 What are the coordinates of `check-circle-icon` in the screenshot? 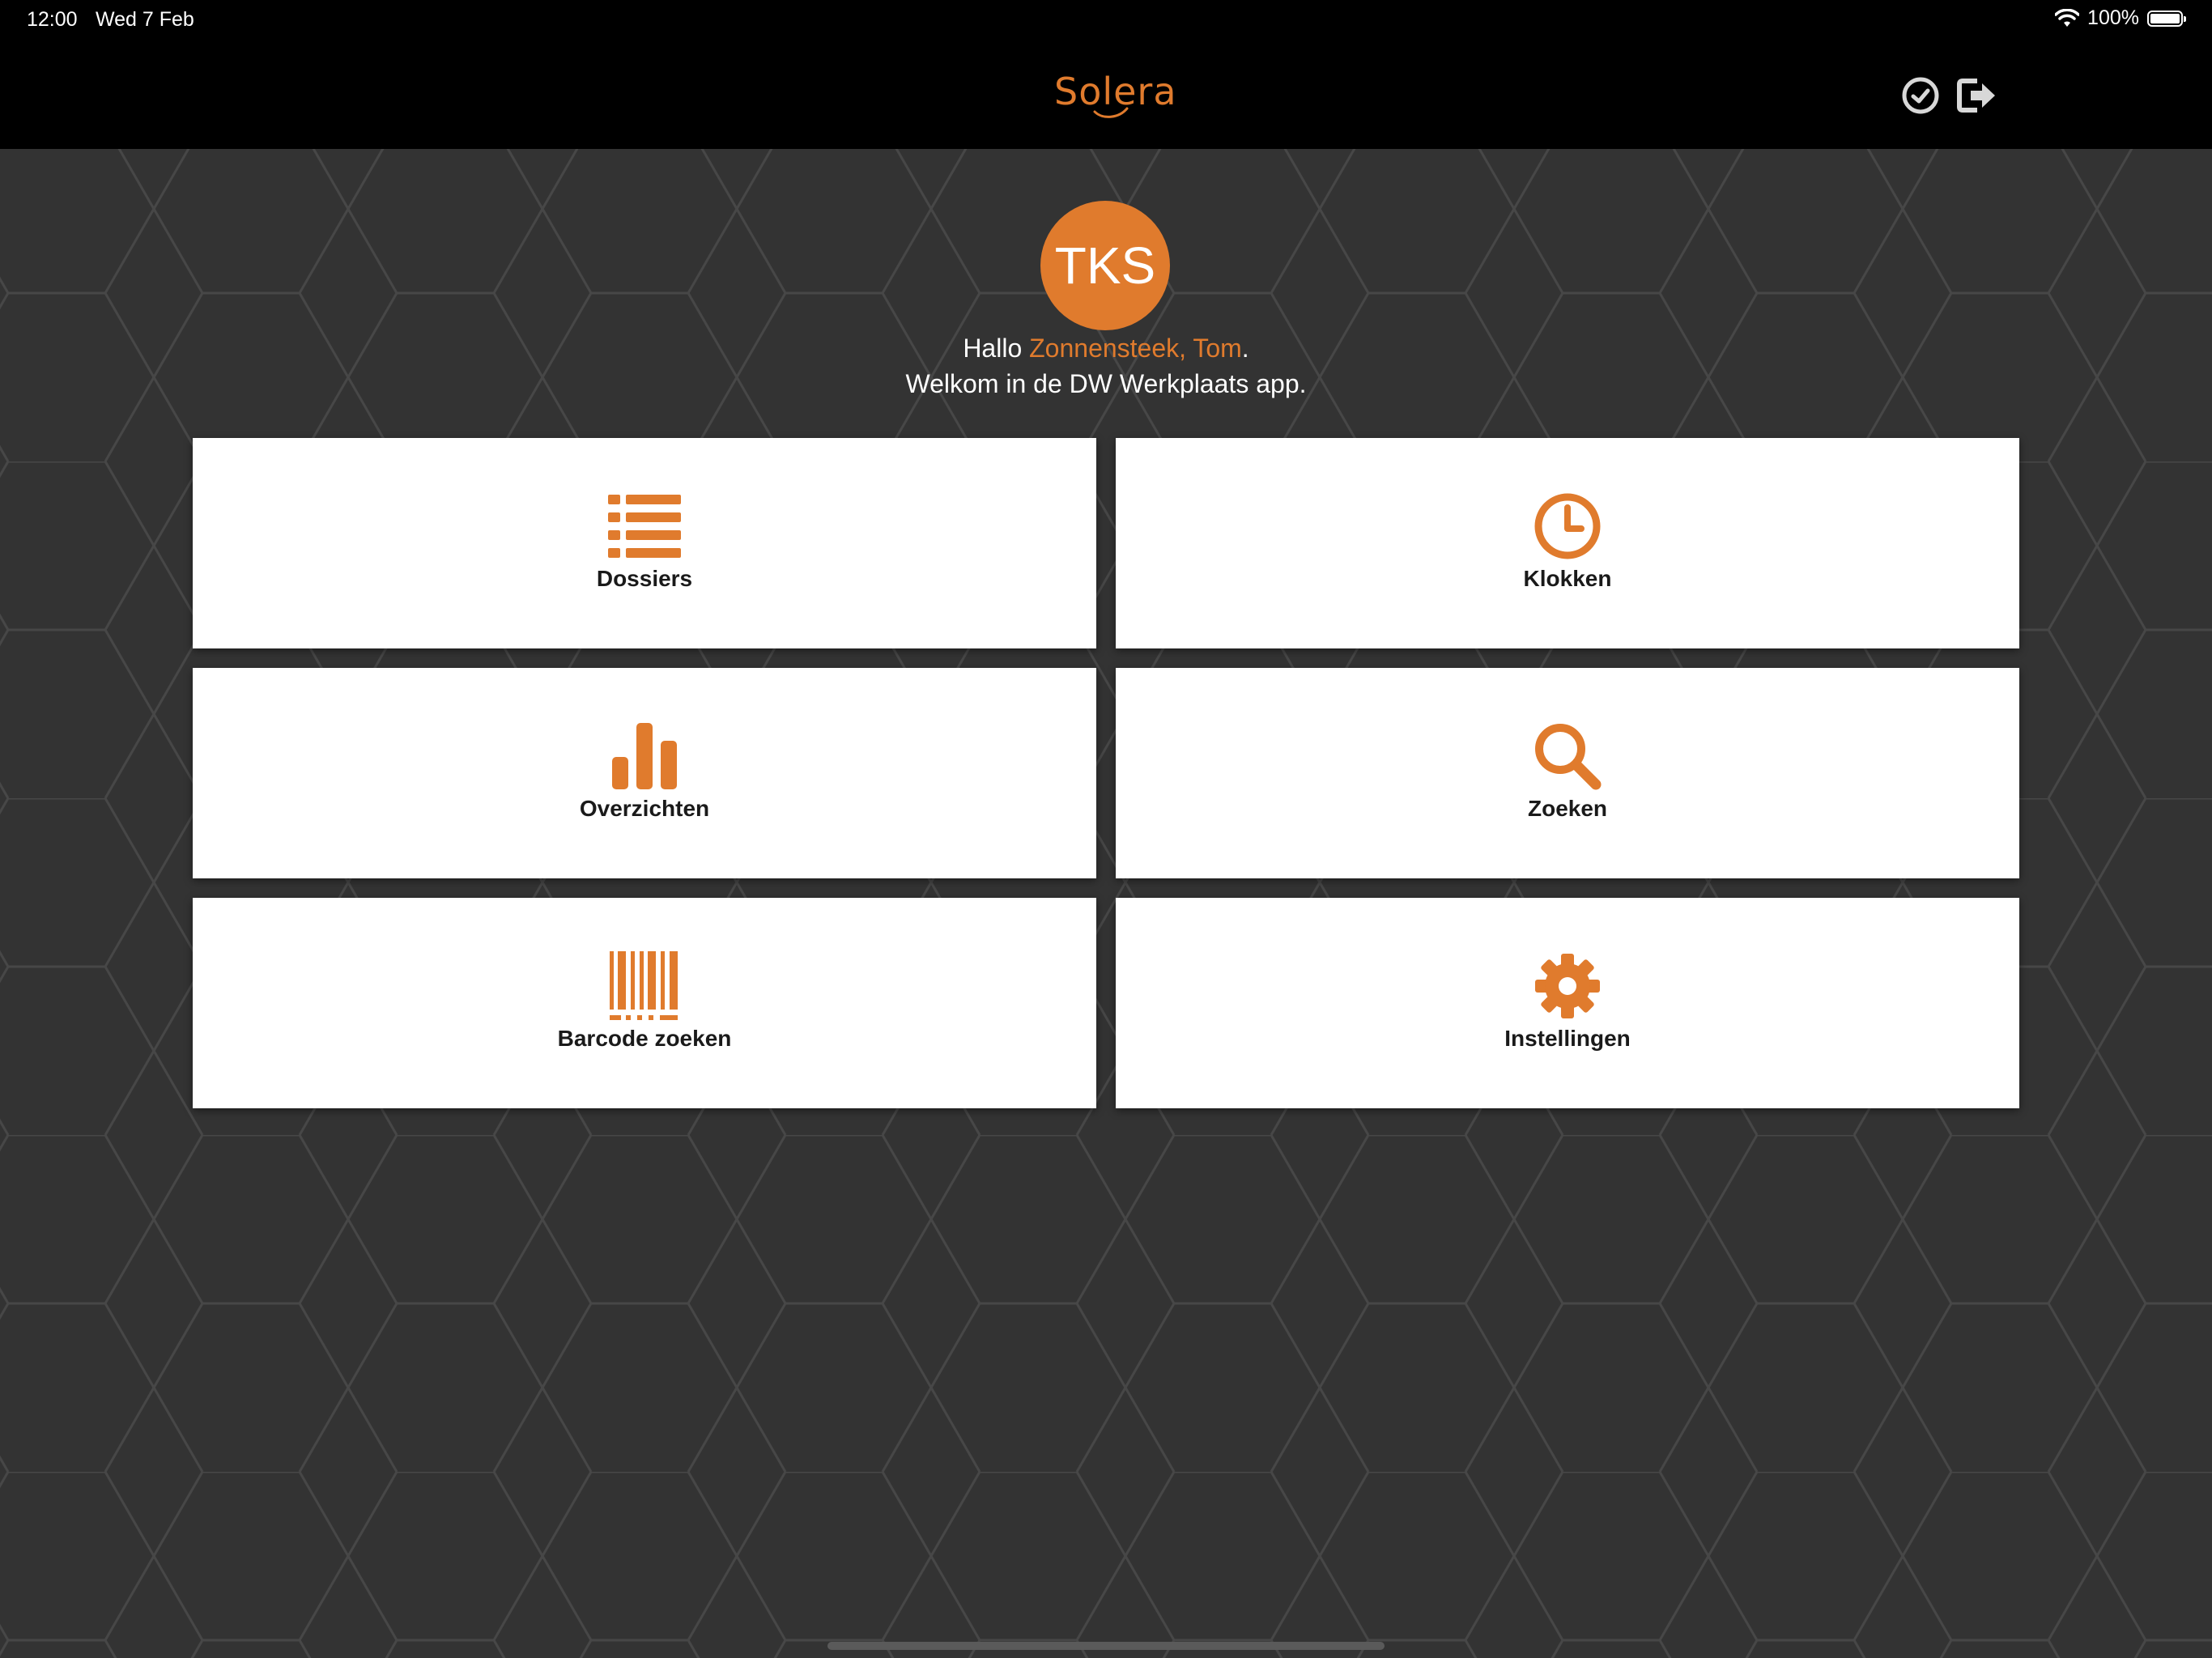 It's located at (1921, 95).